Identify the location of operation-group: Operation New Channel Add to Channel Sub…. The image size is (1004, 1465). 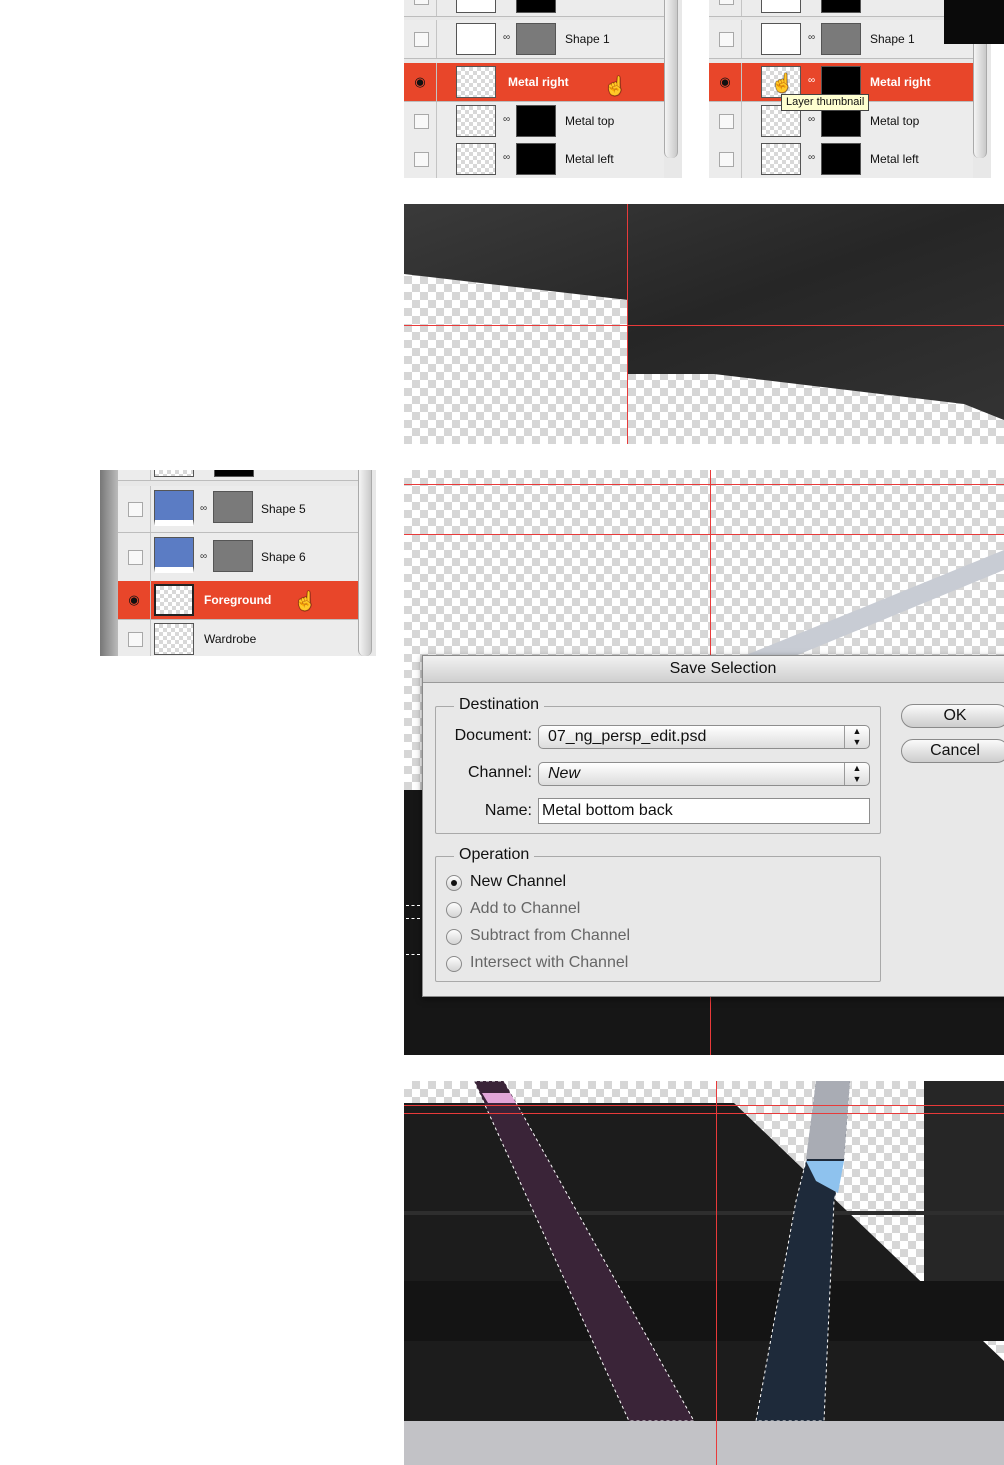
(658, 914).